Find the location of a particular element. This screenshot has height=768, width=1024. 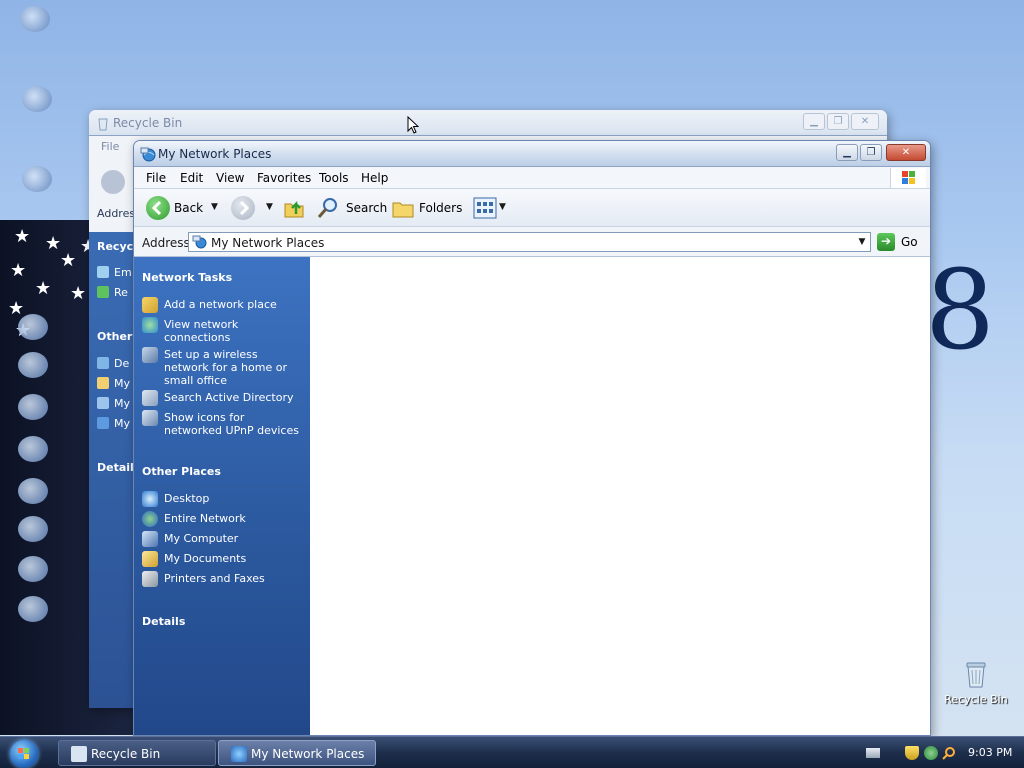

my-computer-icon is located at coordinates (150, 539).